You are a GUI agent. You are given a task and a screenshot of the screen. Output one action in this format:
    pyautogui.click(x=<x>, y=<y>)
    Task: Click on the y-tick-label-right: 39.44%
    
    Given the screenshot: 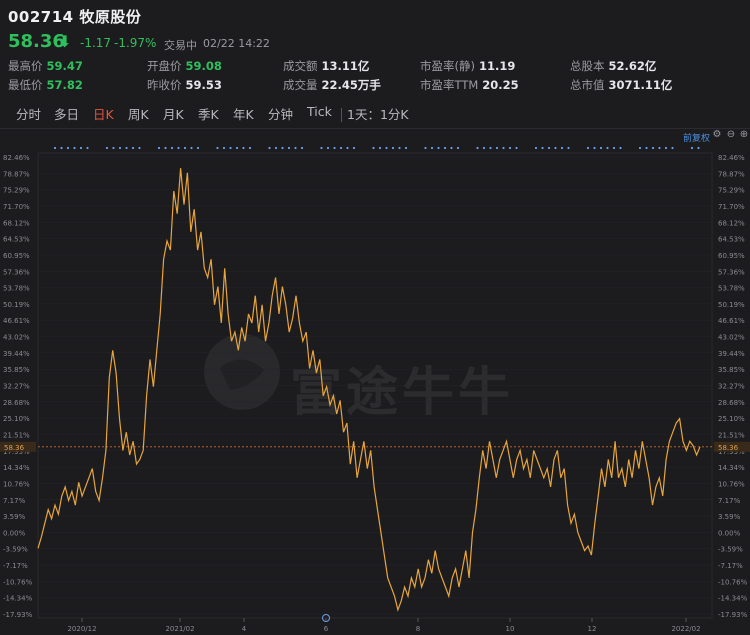 What is the action you would take?
    pyautogui.click(x=731, y=354)
    